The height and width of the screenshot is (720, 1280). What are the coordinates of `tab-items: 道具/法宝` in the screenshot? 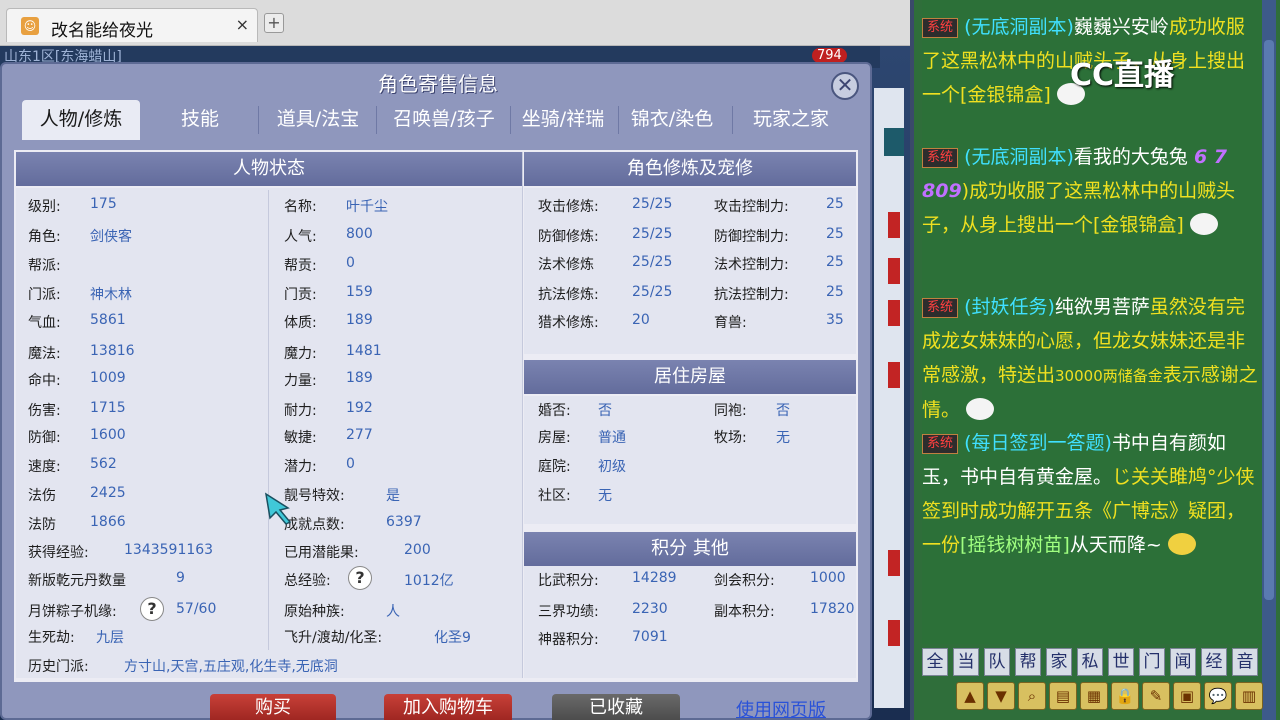 It's located at (318, 120).